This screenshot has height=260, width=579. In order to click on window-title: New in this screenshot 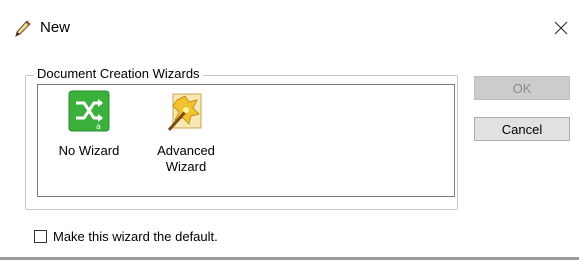, I will do `click(55, 27)`.